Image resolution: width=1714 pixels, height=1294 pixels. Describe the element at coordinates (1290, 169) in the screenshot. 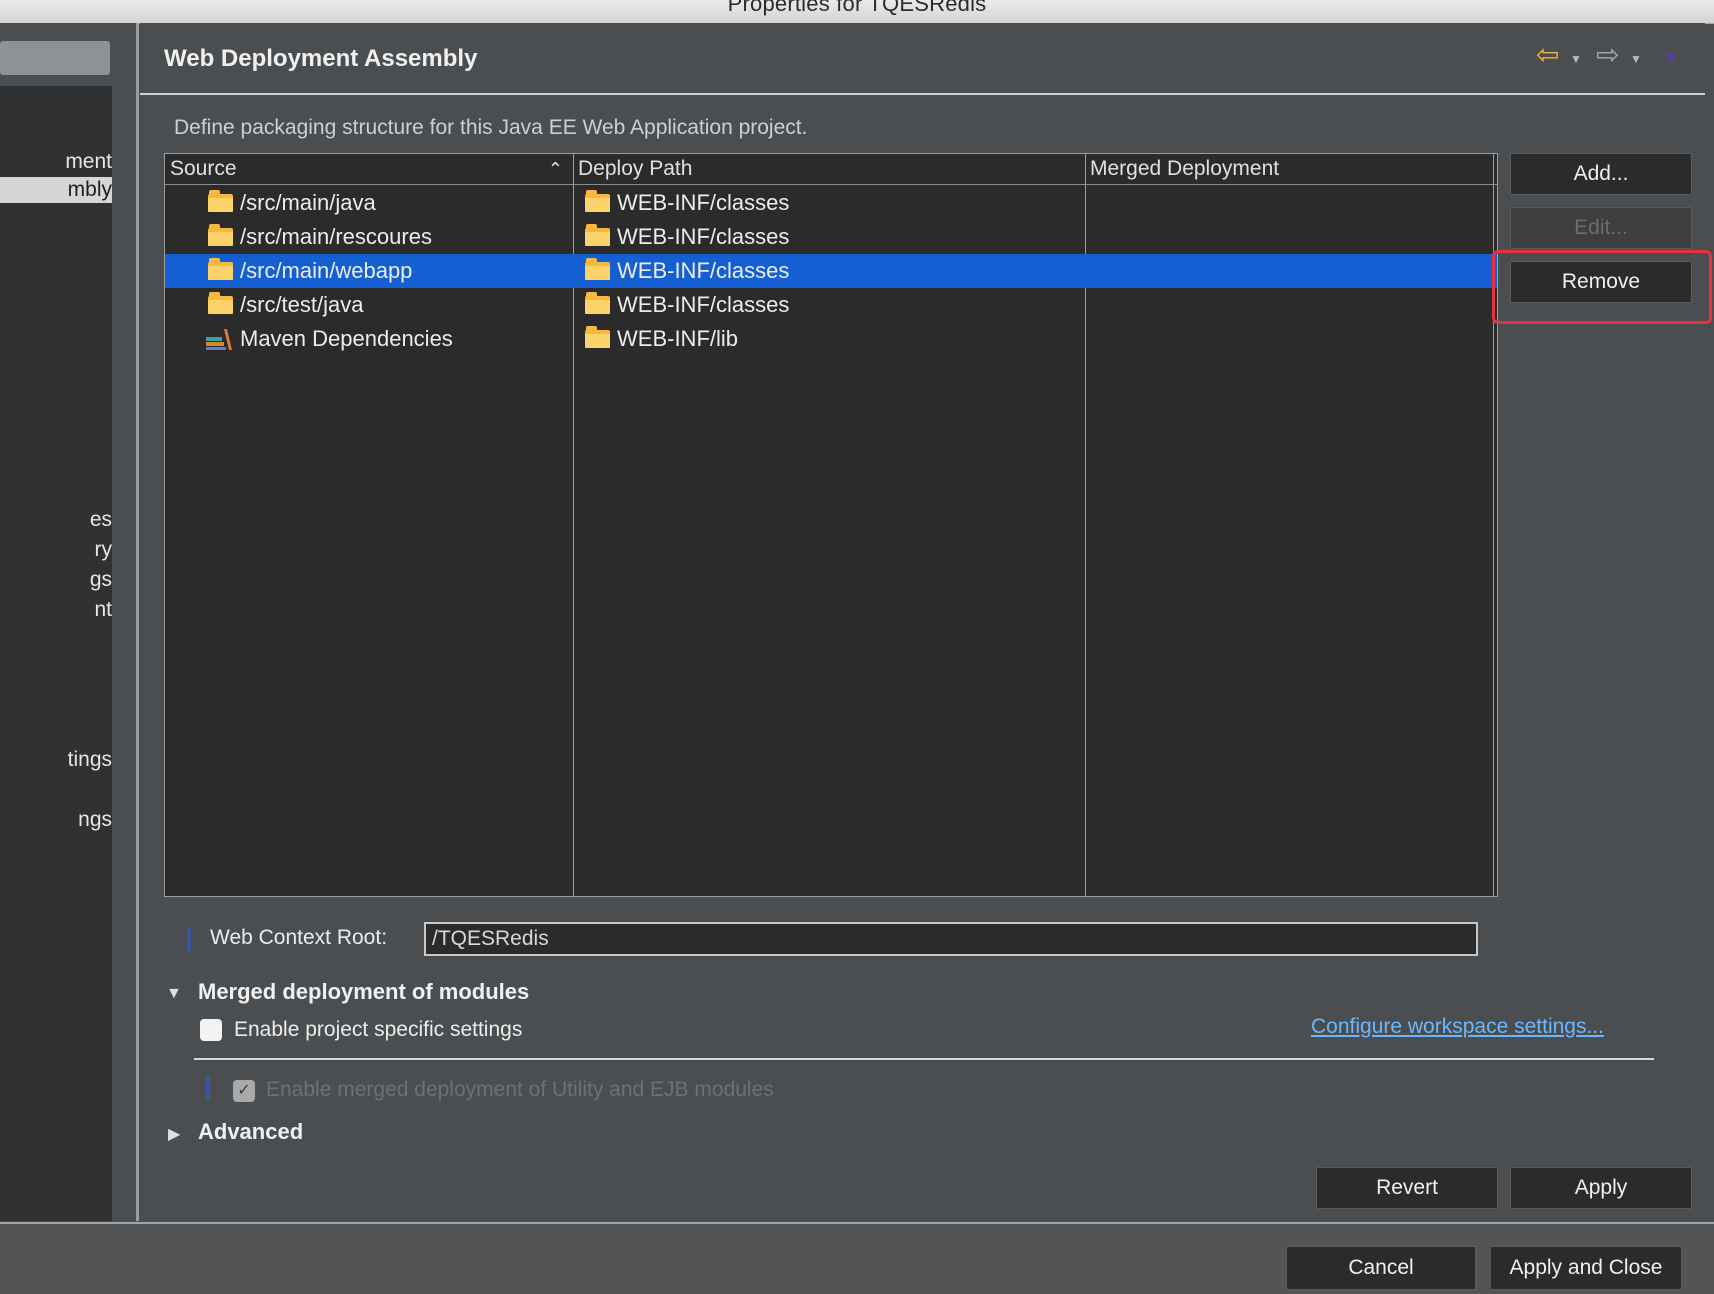

I see `column-header-merged: Merged Deployment` at that location.